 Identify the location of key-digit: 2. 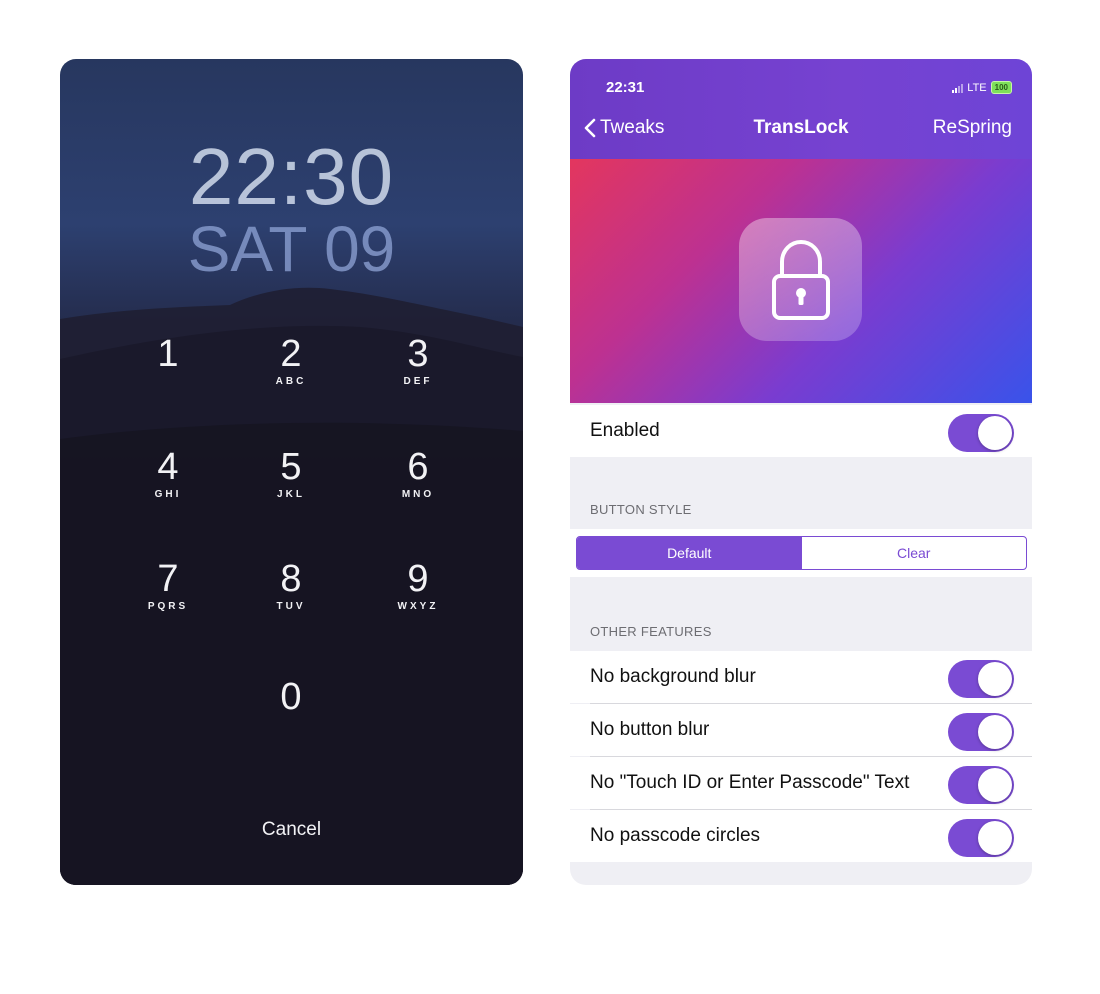
(291, 354).